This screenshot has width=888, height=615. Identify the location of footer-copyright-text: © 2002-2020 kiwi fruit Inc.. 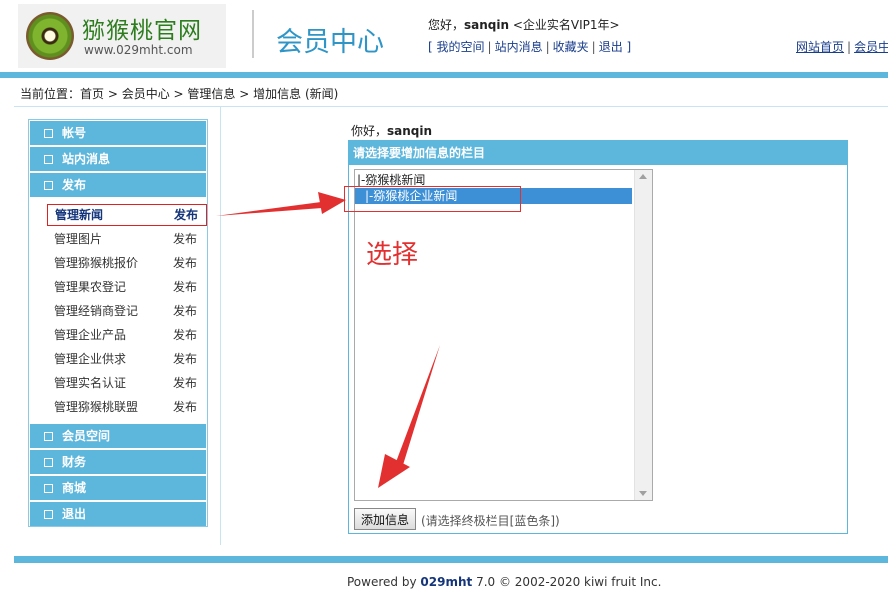
(580, 582).